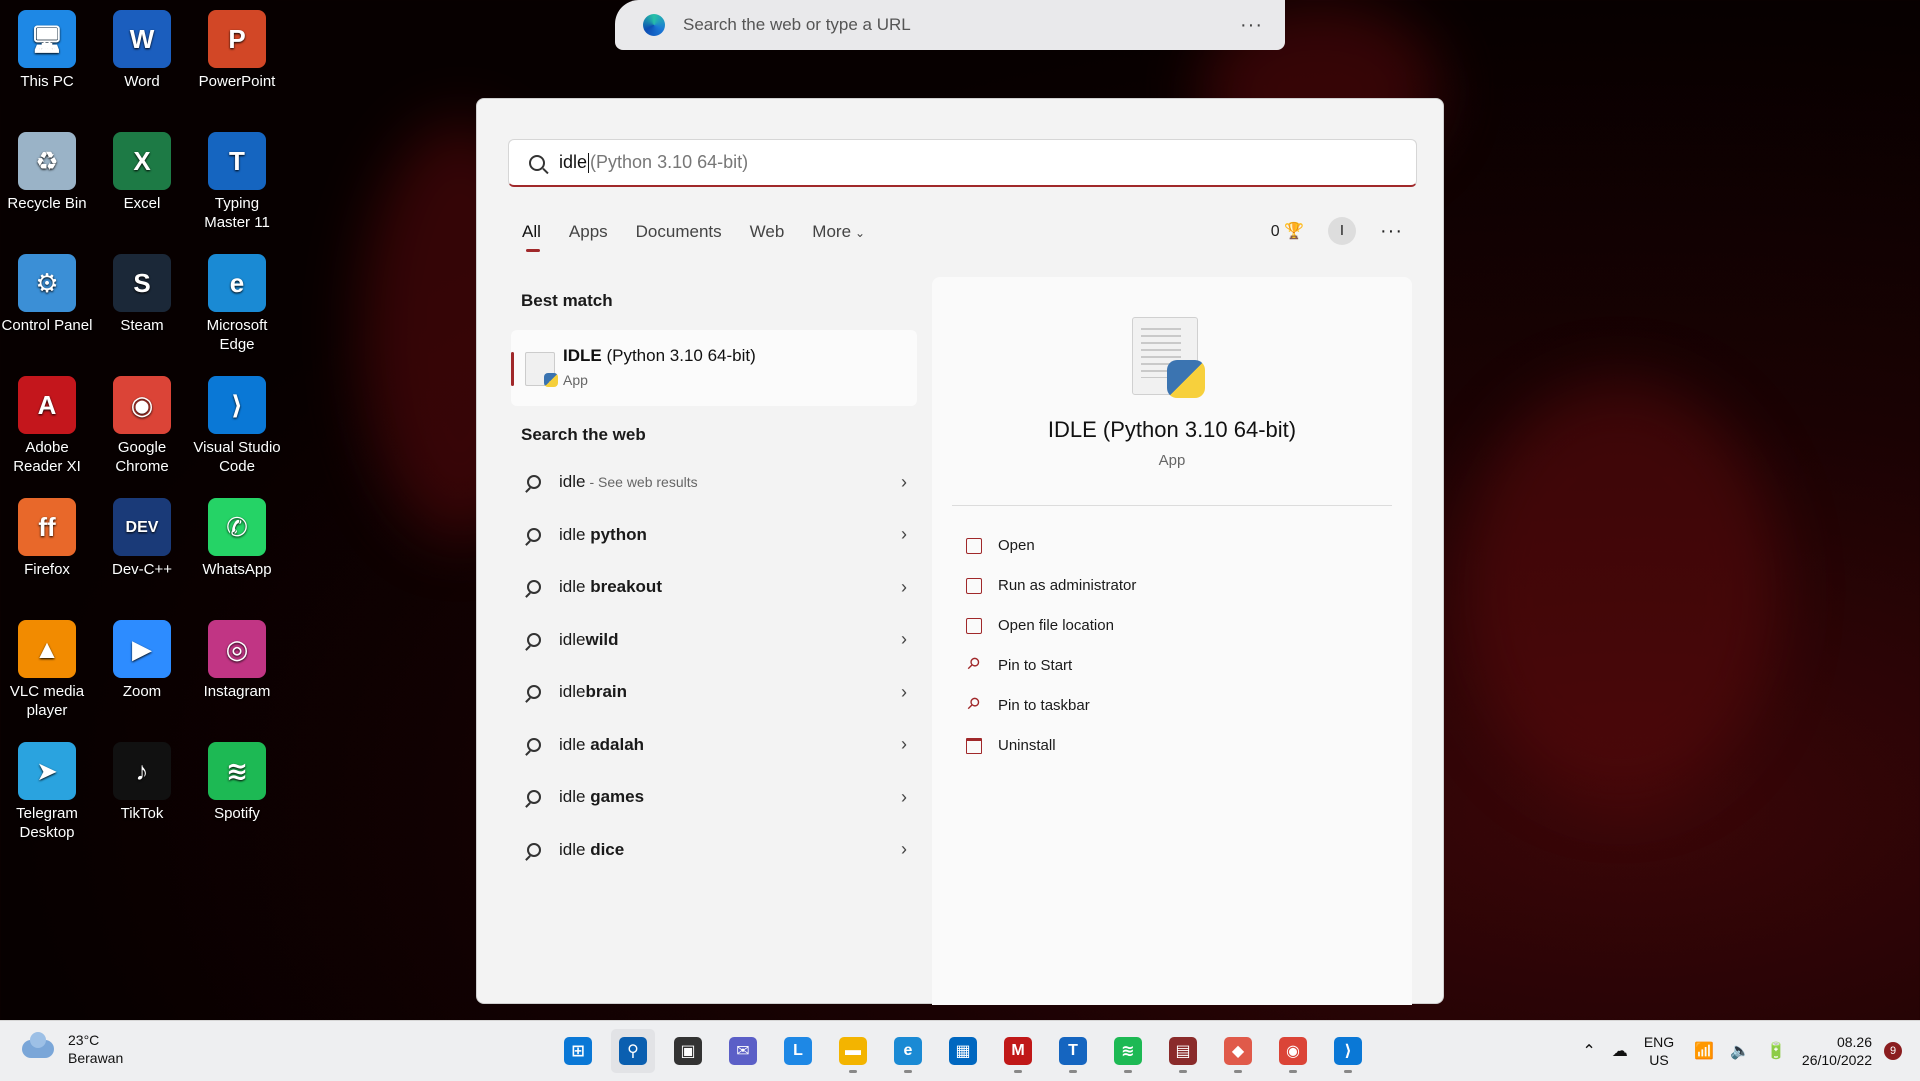  Describe the element at coordinates (142, 168) in the screenshot. I see `desktop-icon-excel: X Excel` at that location.